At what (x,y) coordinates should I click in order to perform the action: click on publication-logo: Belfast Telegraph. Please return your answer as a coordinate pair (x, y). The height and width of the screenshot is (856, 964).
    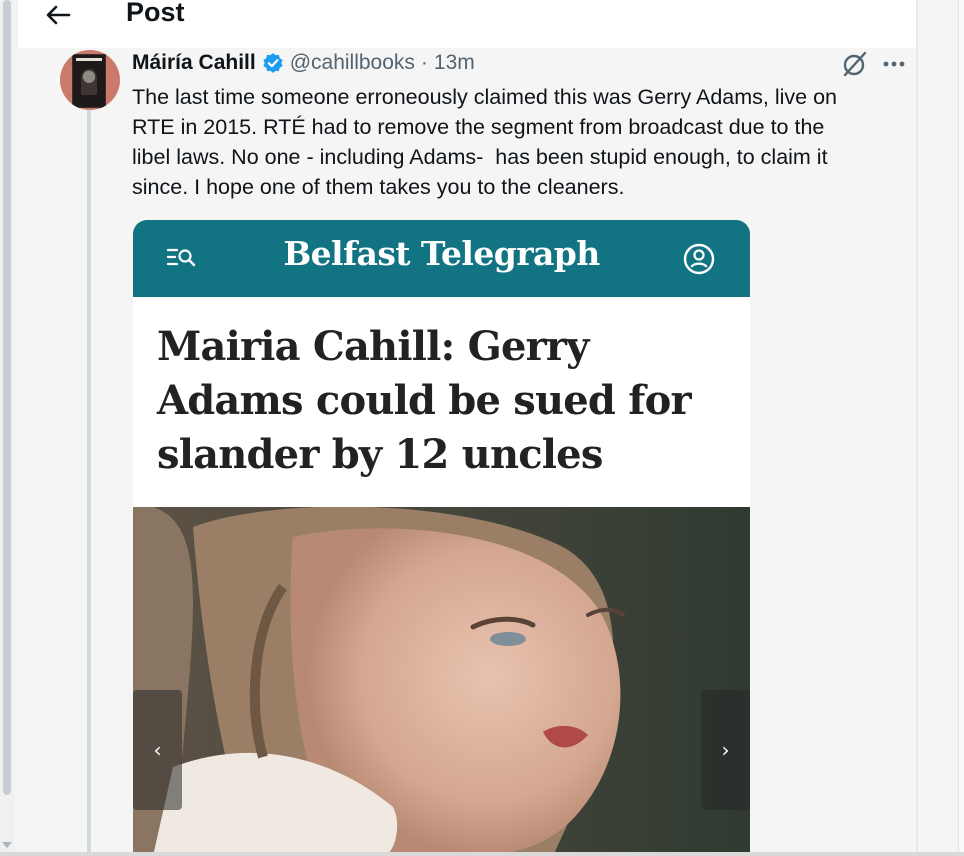
    Looking at the image, I should click on (441, 253).